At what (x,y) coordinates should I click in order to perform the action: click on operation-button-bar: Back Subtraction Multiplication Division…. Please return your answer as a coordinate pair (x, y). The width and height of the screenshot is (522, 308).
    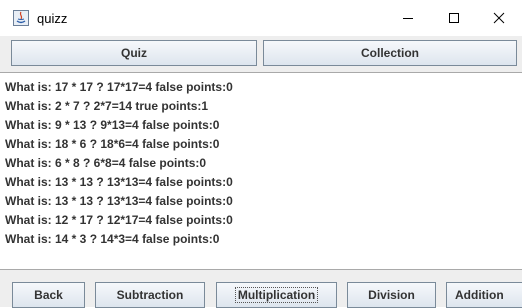
    Looking at the image, I should click on (261, 289).